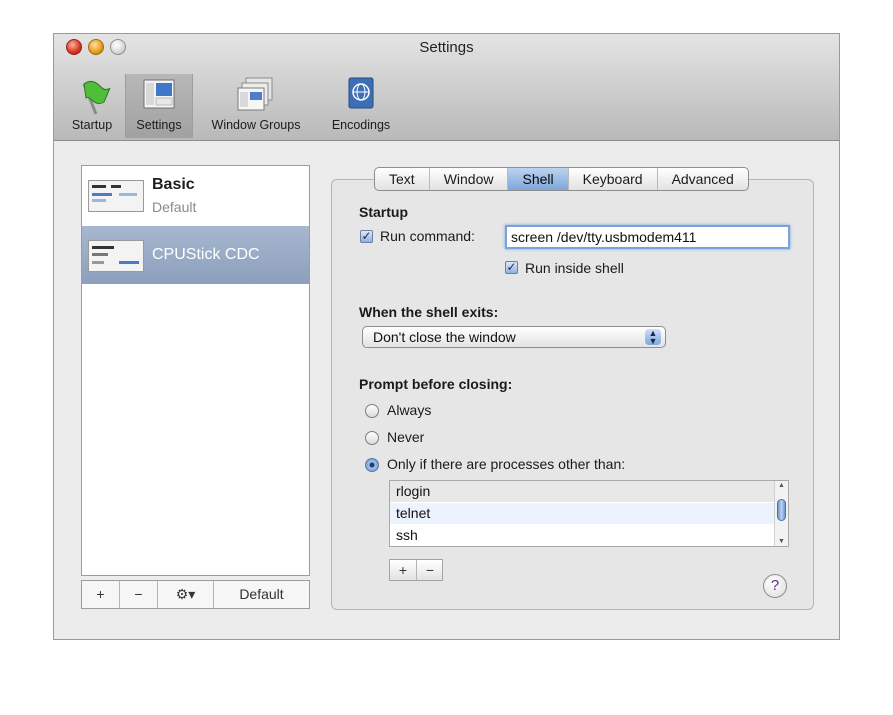 This screenshot has width=893, height=715. What do you see at coordinates (409, 410) in the screenshot?
I see `prompt-always-label: Always` at bounding box center [409, 410].